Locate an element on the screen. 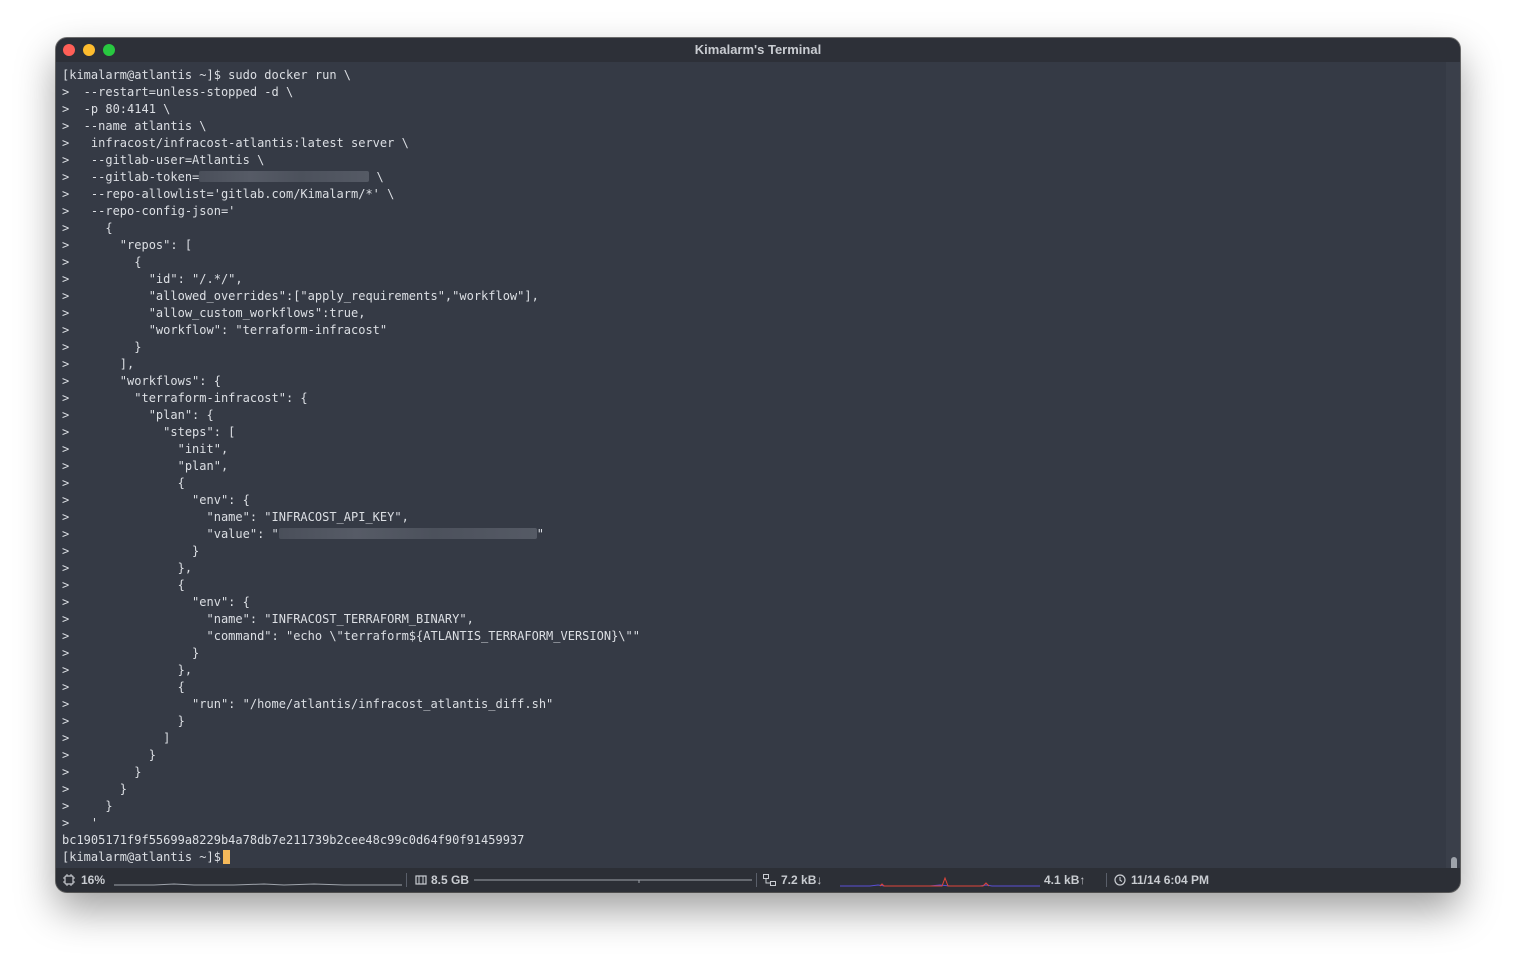  network-down: 7.2 kB↓ is located at coordinates (802, 880).